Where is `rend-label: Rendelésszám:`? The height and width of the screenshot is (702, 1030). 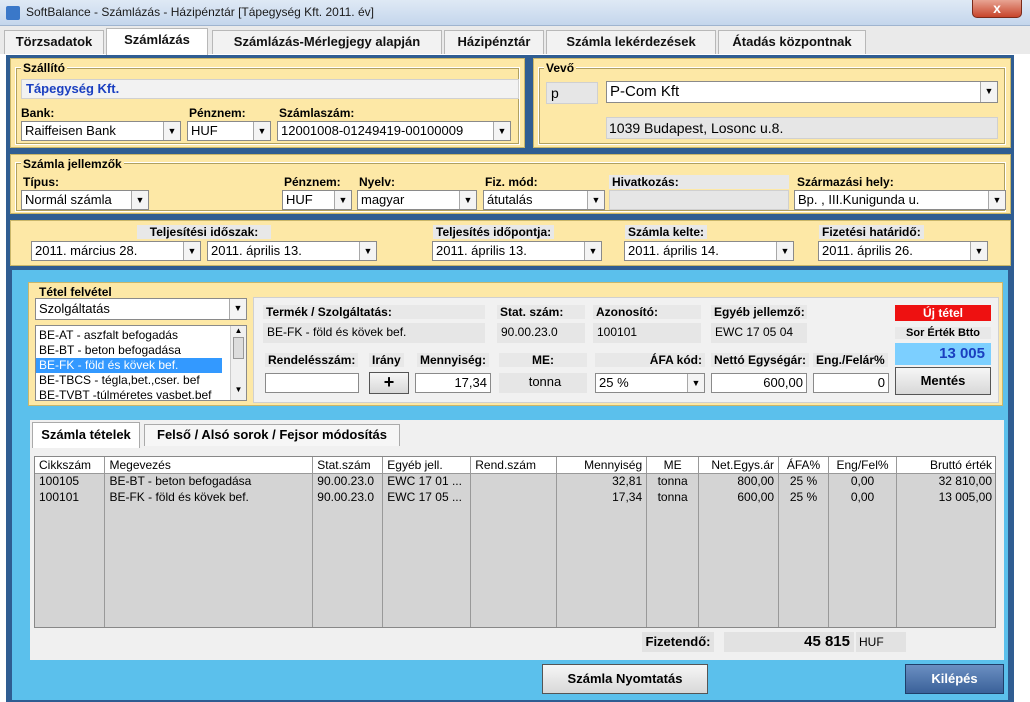 rend-label: Rendelésszám: is located at coordinates (312, 360).